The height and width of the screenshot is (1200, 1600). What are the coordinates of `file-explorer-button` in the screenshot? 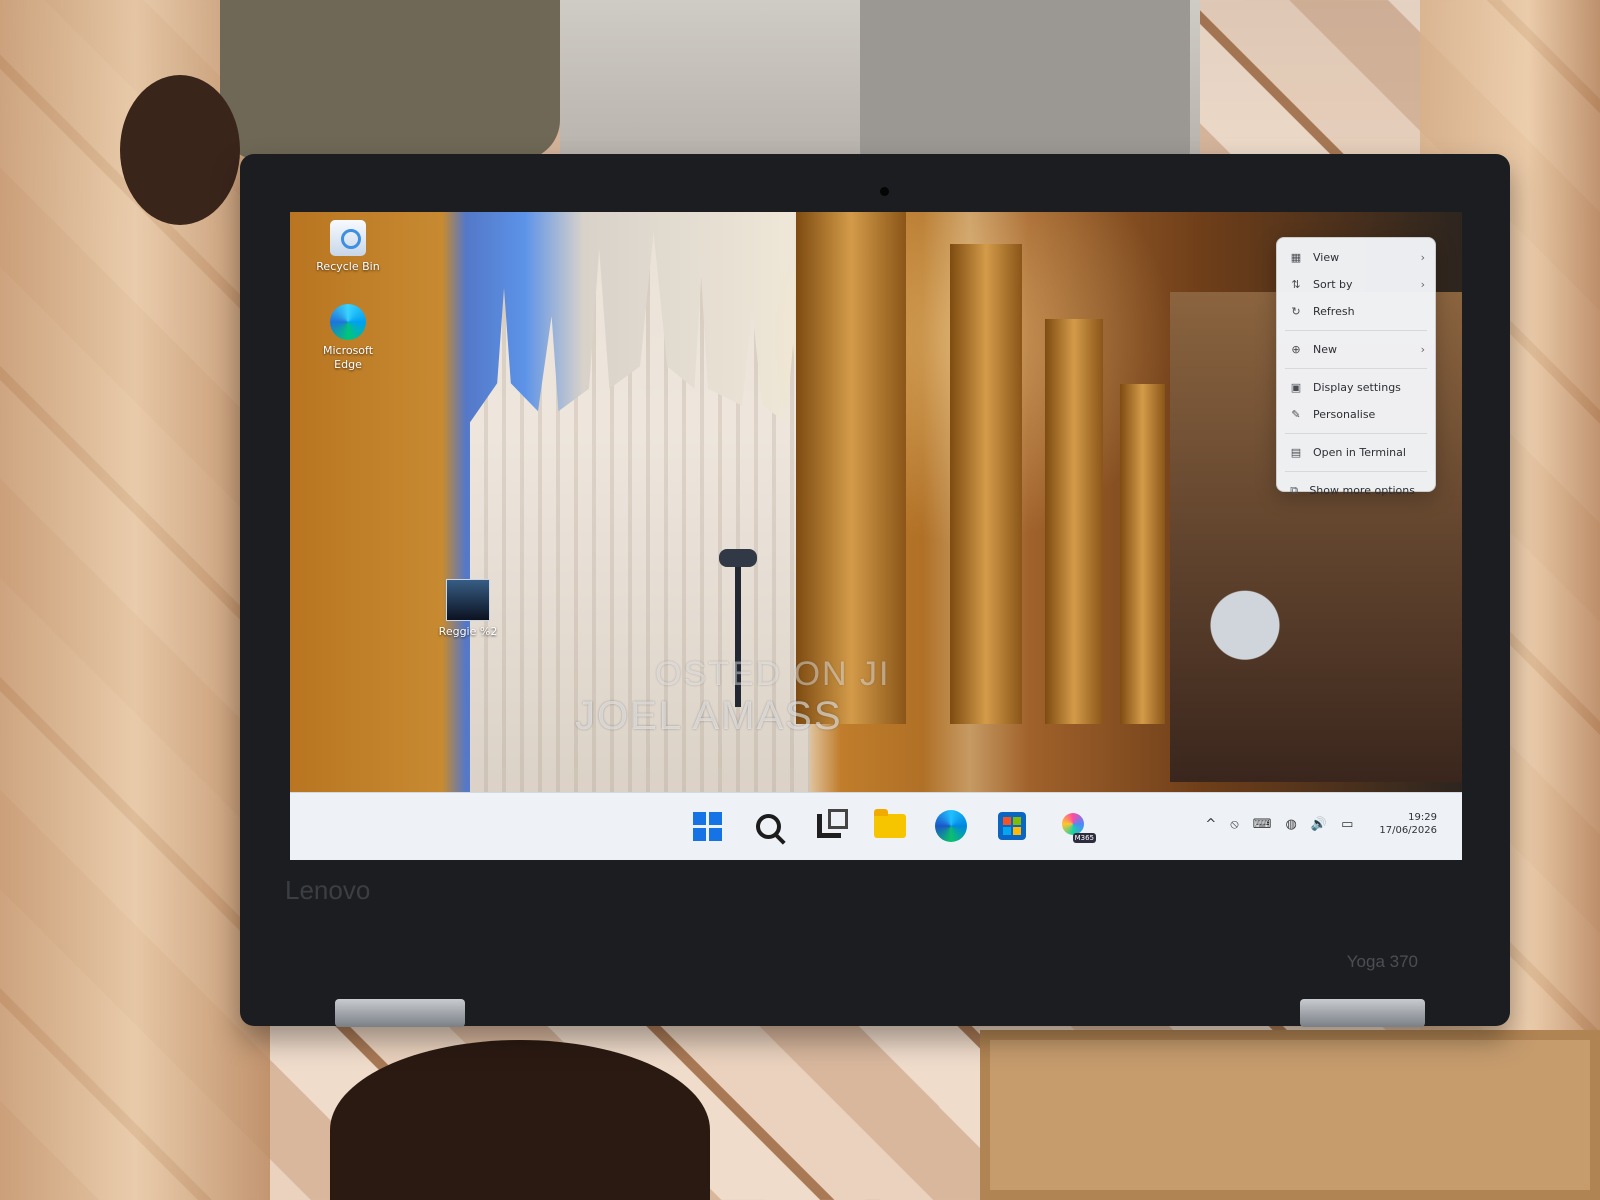 It's located at (890, 826).